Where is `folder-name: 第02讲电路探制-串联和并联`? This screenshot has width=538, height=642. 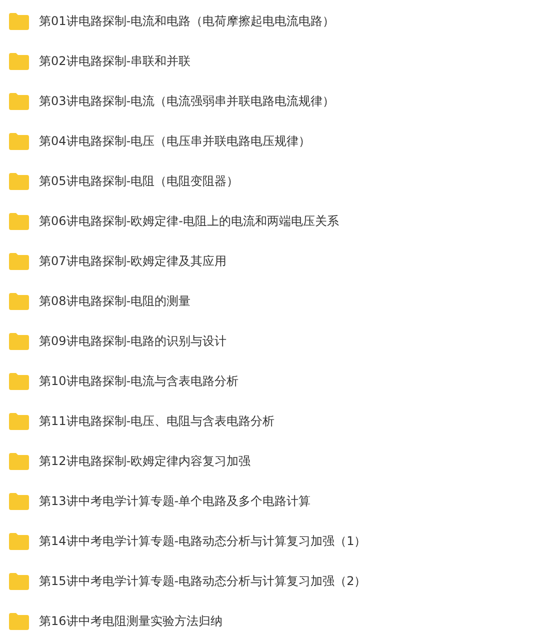
folder-name: 第02讲电路探制-串联和并联 is located at coordinates (115, 61).